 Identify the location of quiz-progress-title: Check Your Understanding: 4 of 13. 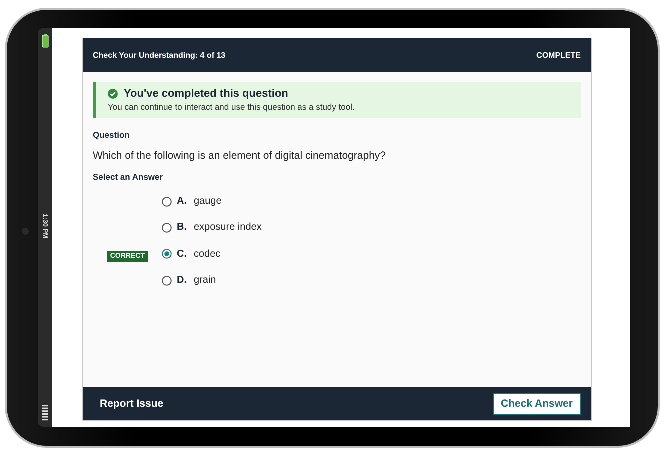
(159, 55).